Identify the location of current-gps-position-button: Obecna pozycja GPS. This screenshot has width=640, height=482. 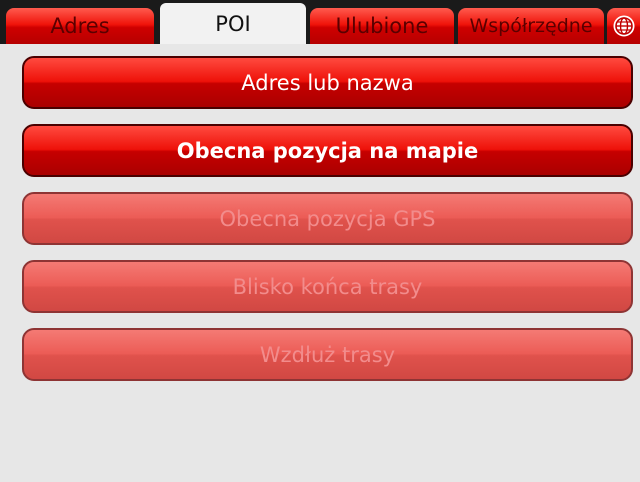
(327, 218).